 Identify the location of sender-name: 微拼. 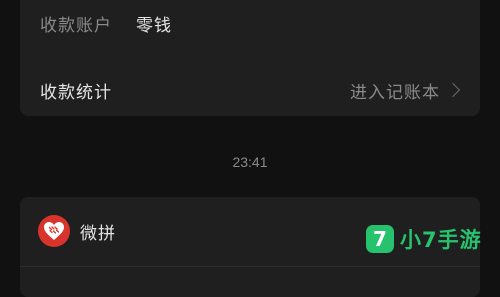
(98, 233).